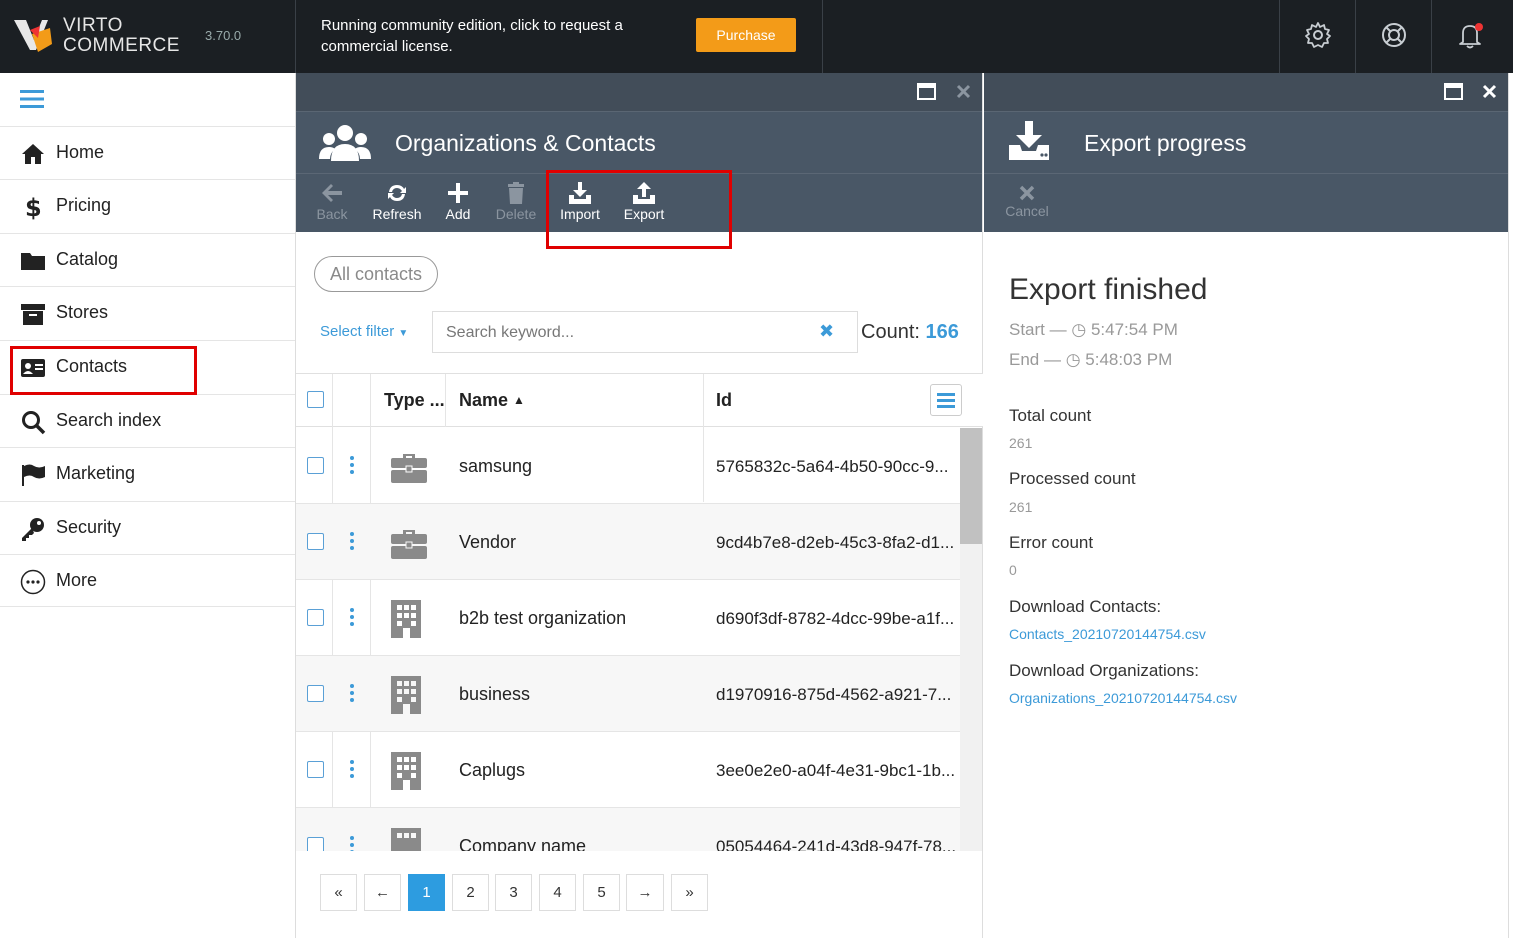 This screenshot has height=938, width=1513. Describe the element at coordinates (1027, 202) in the screenshot. I see `cancel-button: Cancel` at that location.